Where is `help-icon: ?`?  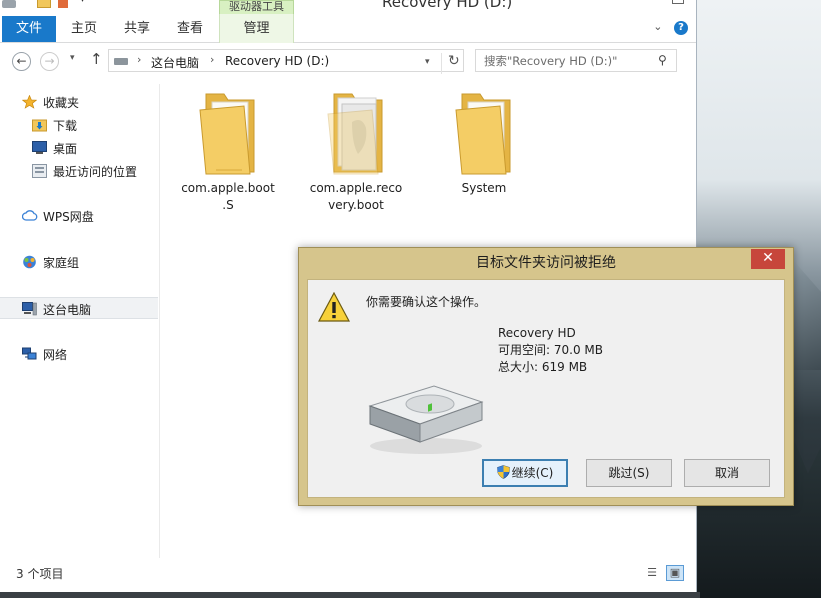 help-icon: ? is located at coordinates (681, 28).